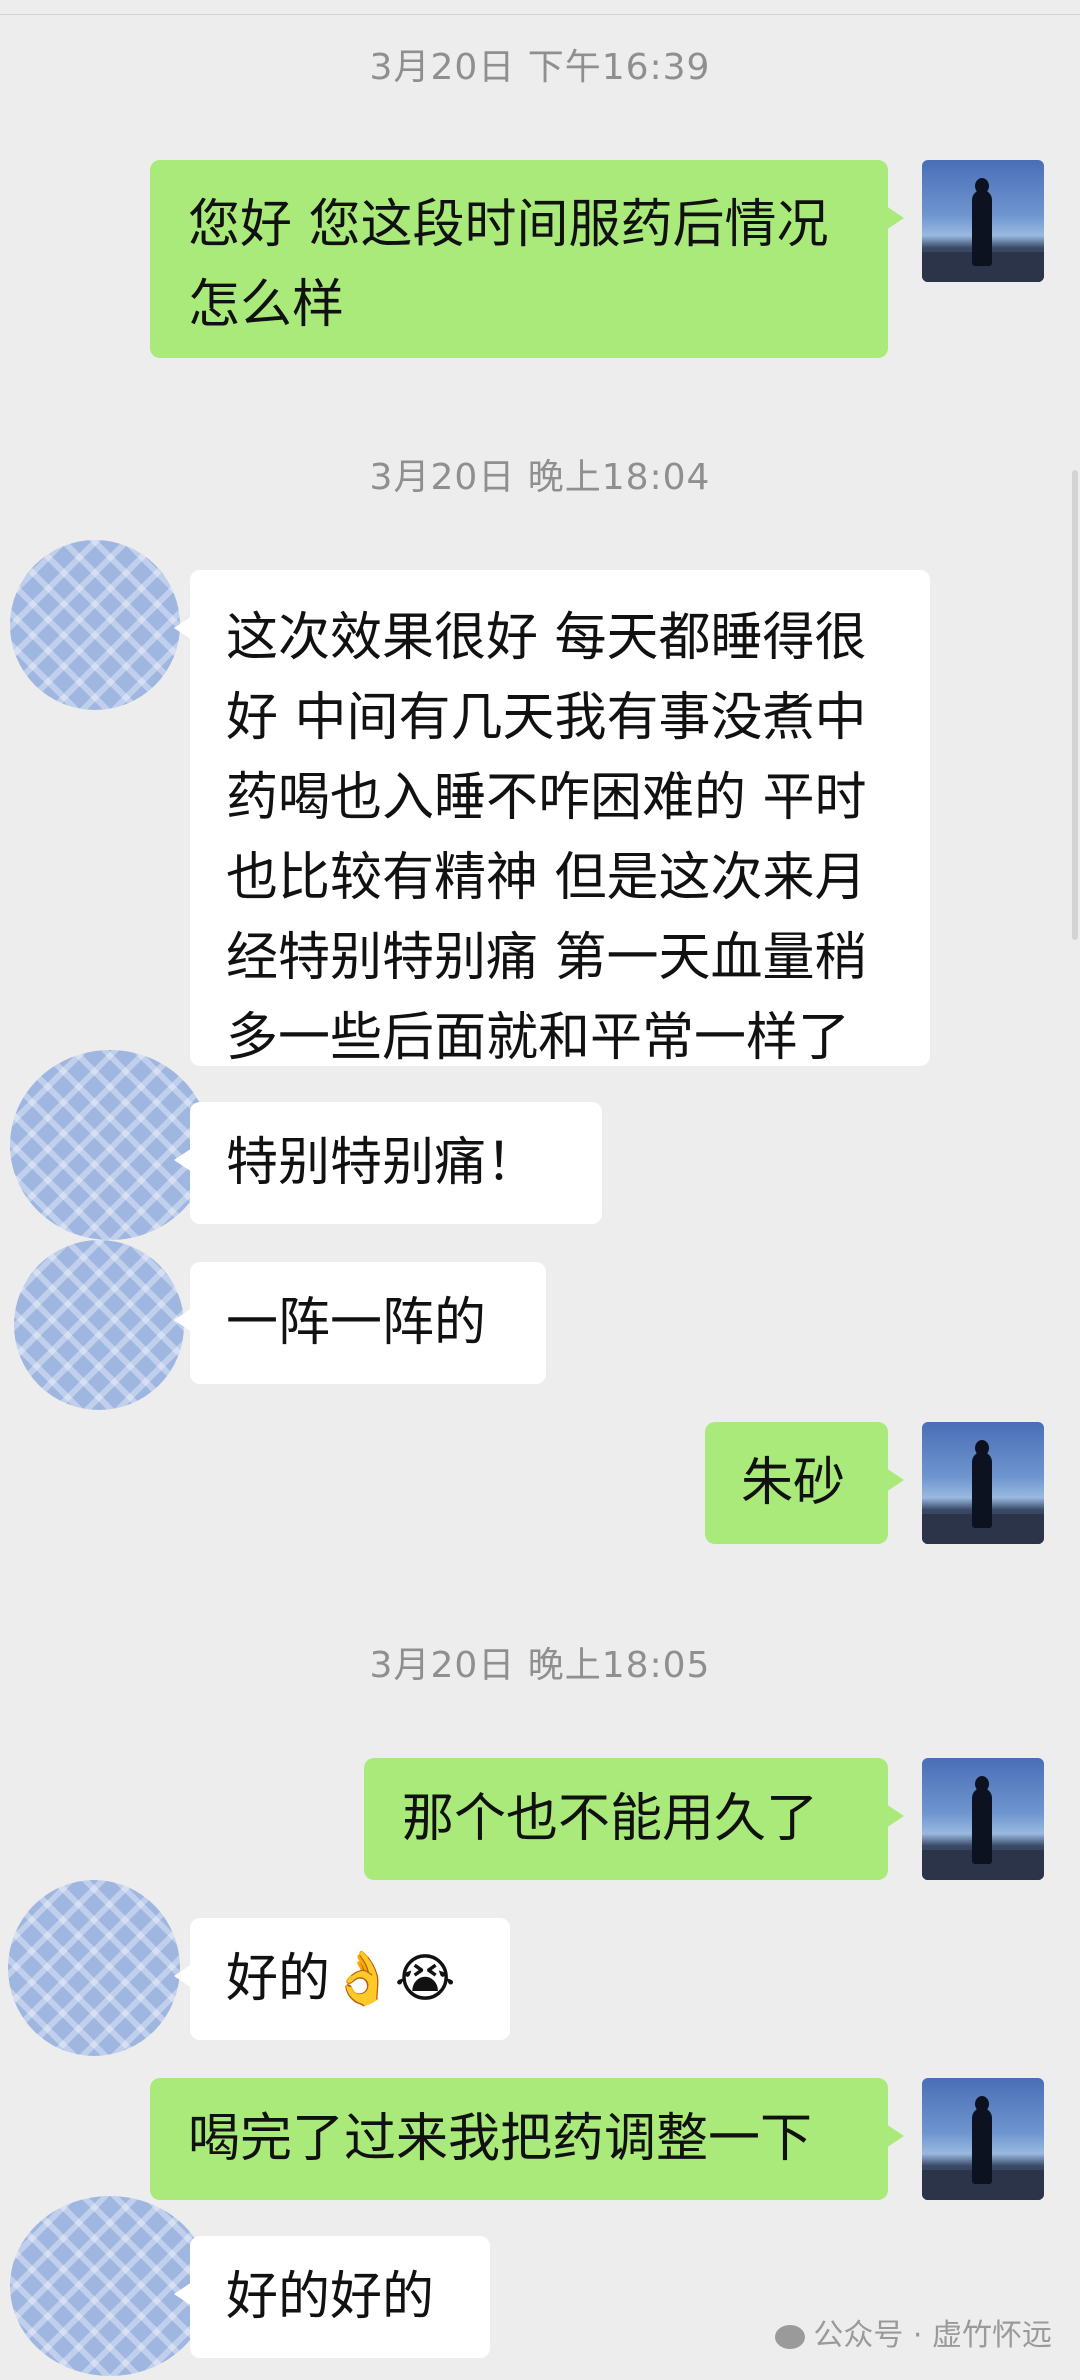  What do you see at coordinates (540, 477) in the screenshot?
I see `timestamp: 3月20日 晚上18:04` at bounding box center [540, 477].